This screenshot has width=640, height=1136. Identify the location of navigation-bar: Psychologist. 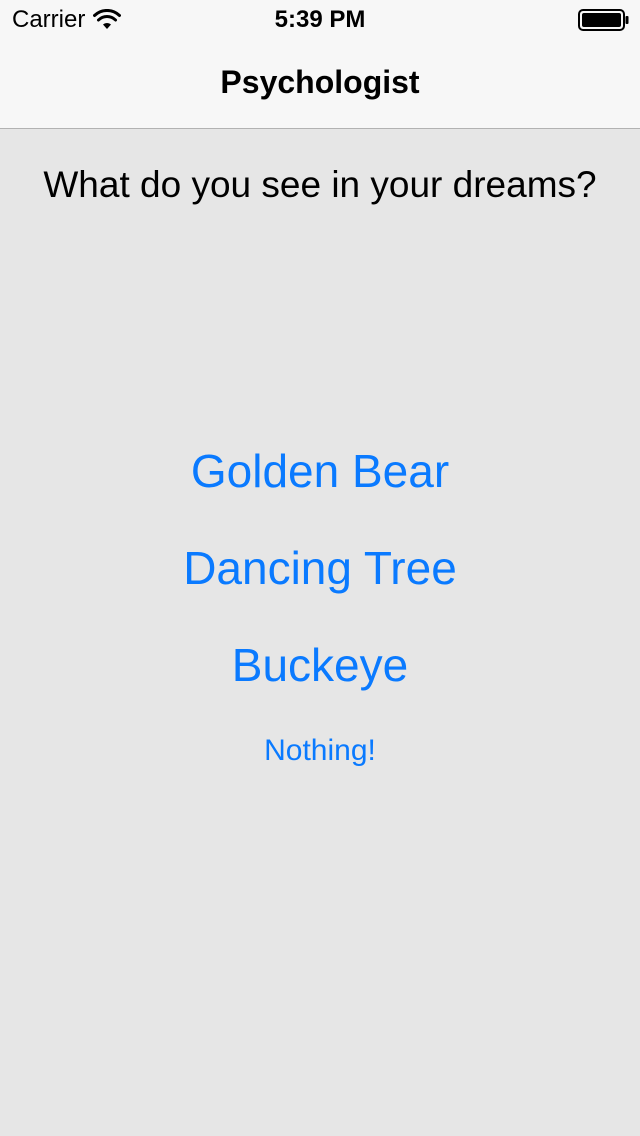
(320, 84).